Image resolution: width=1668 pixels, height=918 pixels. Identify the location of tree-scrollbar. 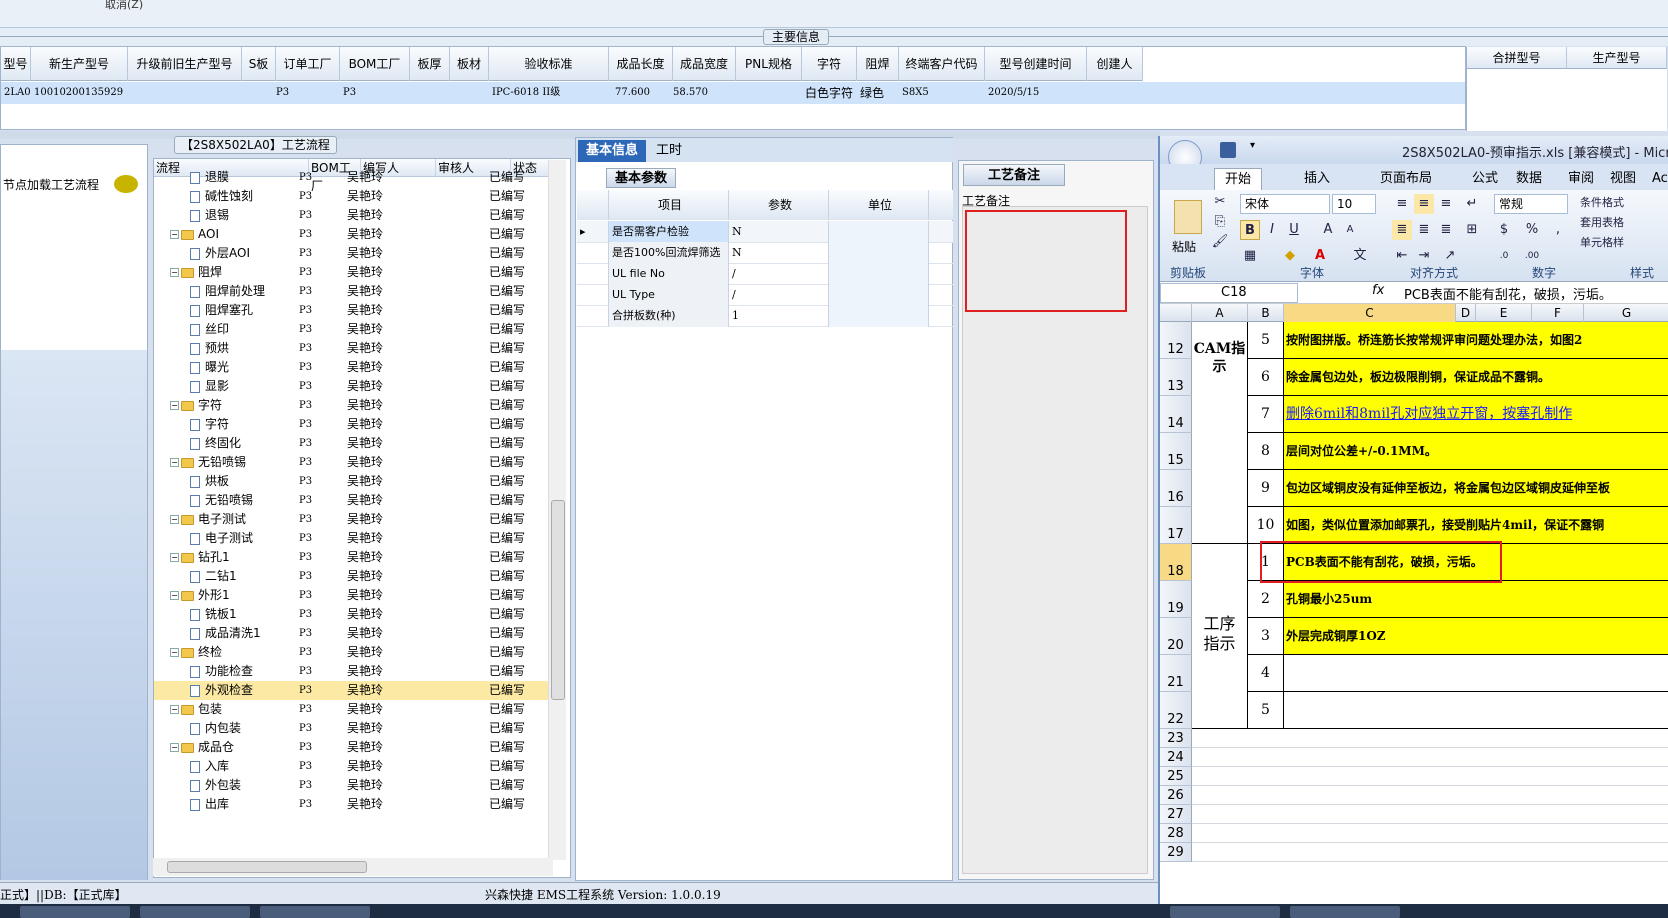
(557, 510).